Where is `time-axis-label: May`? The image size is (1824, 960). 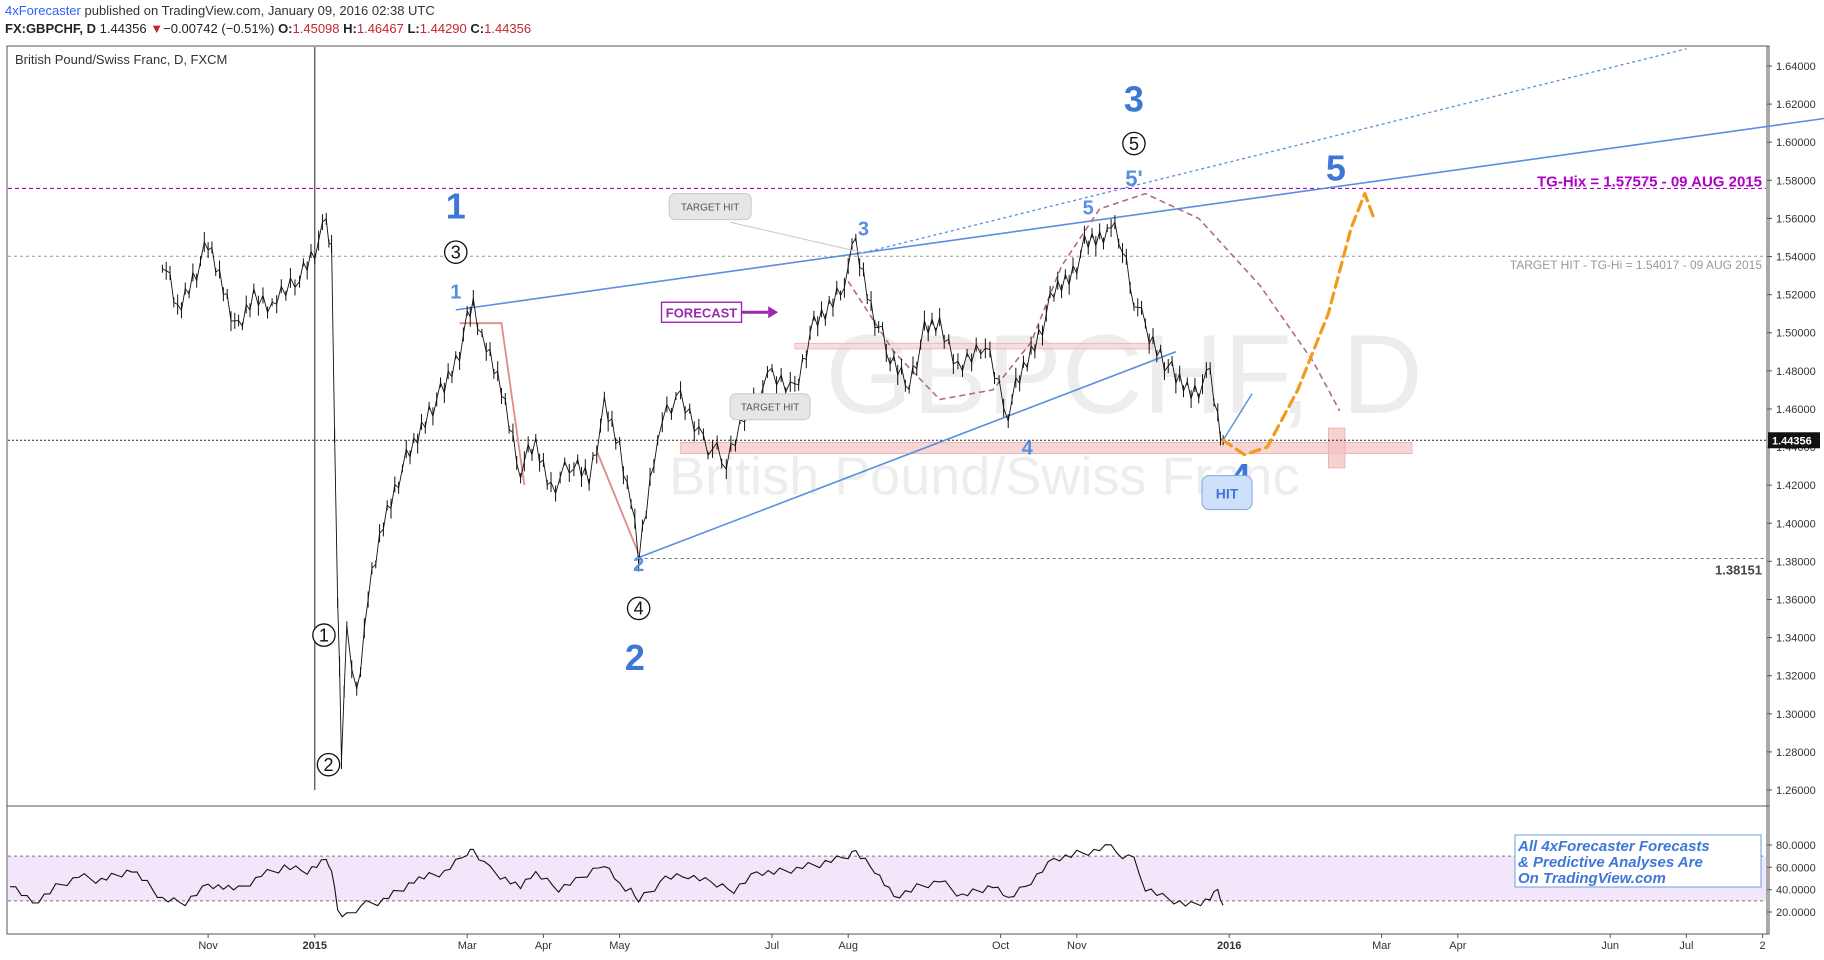
time-axis-label: May is located at coordinates (619, 946).